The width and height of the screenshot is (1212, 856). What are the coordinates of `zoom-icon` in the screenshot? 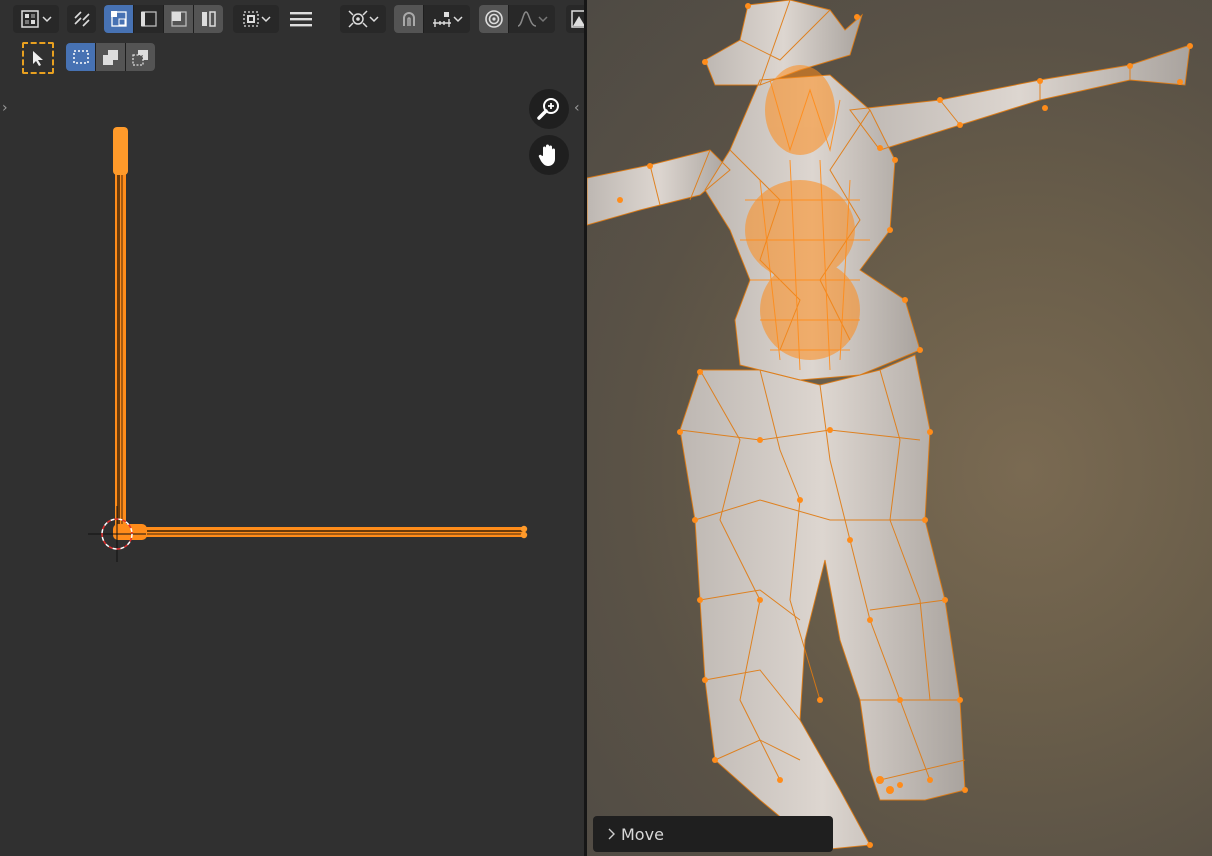 It's located at (549, 109).